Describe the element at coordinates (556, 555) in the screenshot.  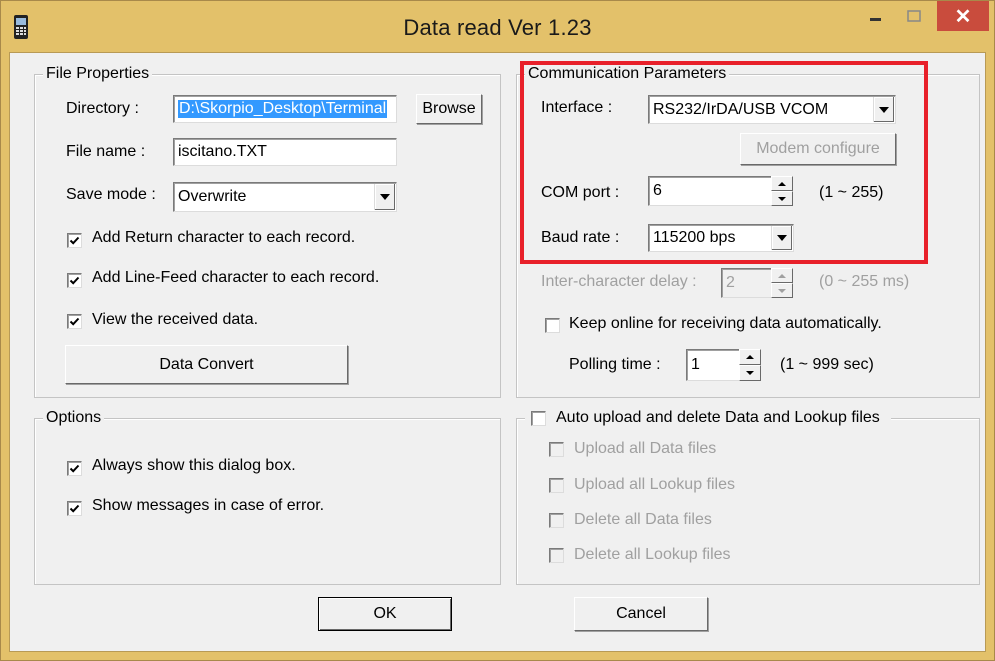
I see `delete-lookup-files-checkbox` at that location.